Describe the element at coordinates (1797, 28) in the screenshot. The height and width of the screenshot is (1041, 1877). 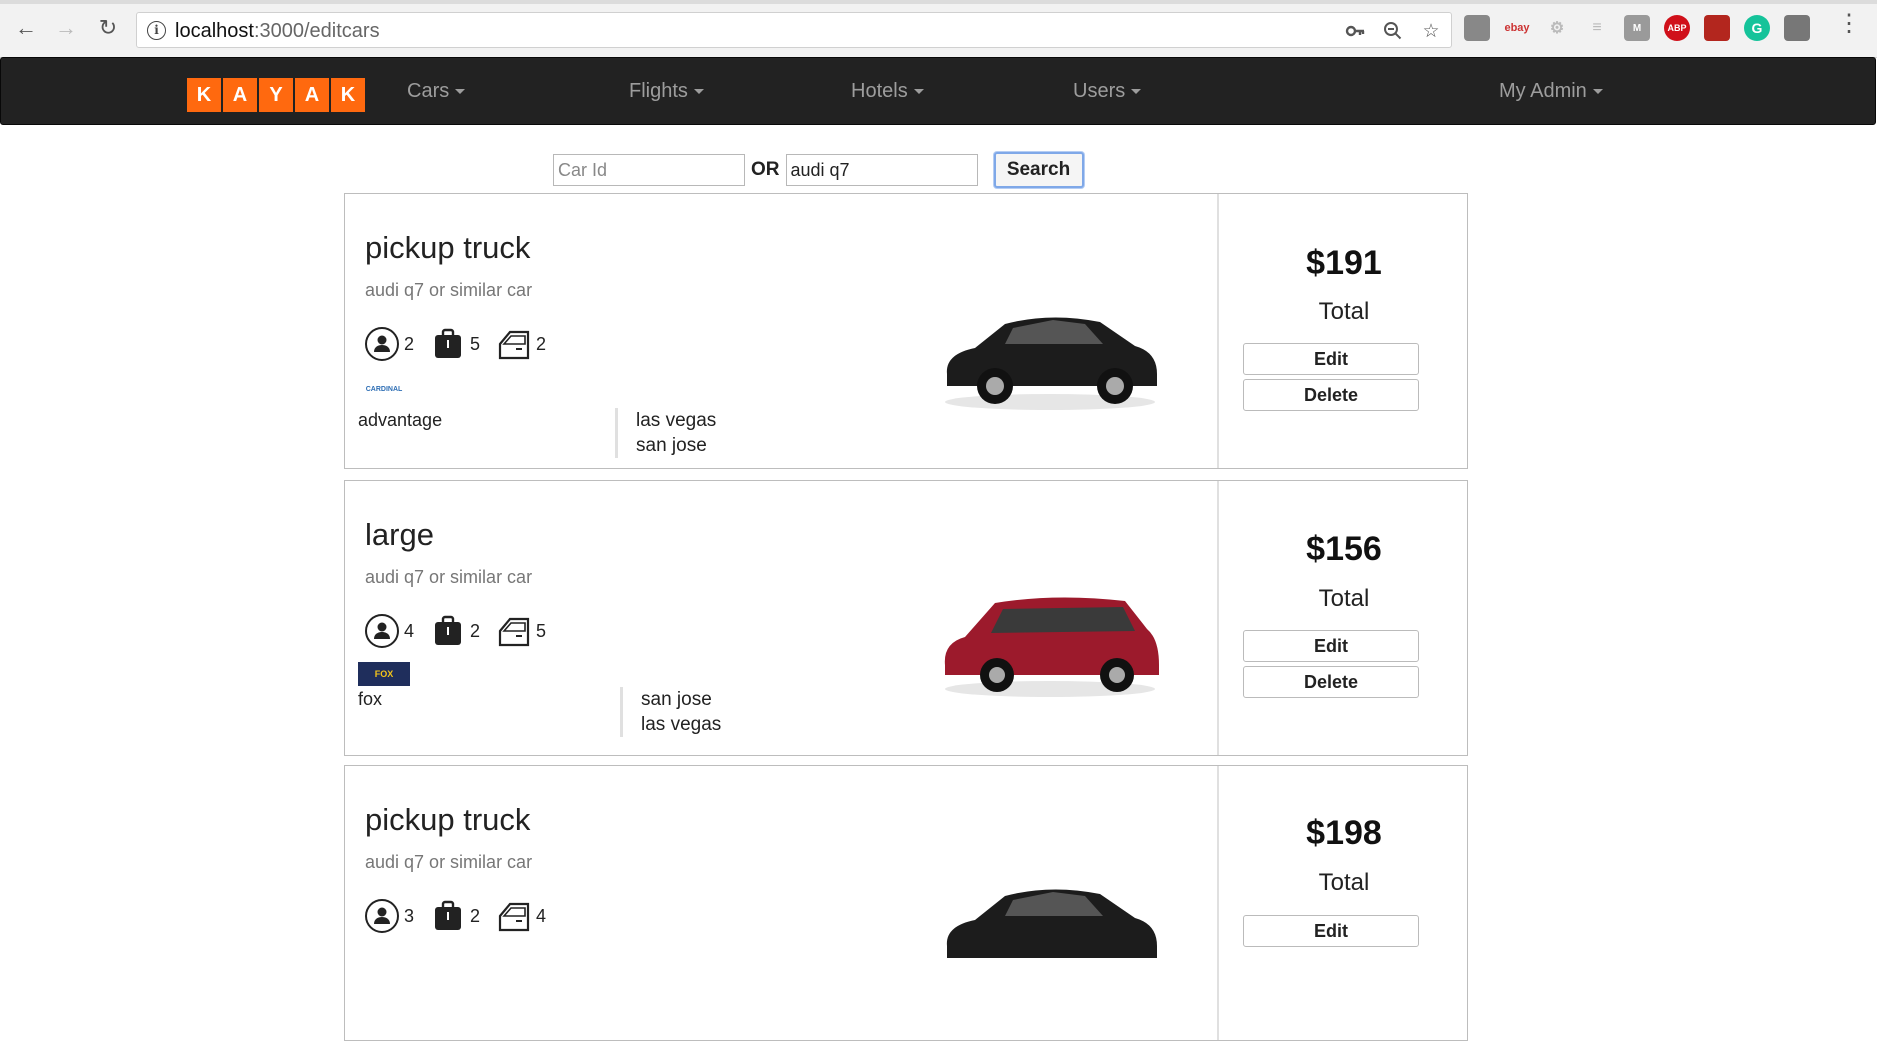
I see `notes-extension-icon` at that location.